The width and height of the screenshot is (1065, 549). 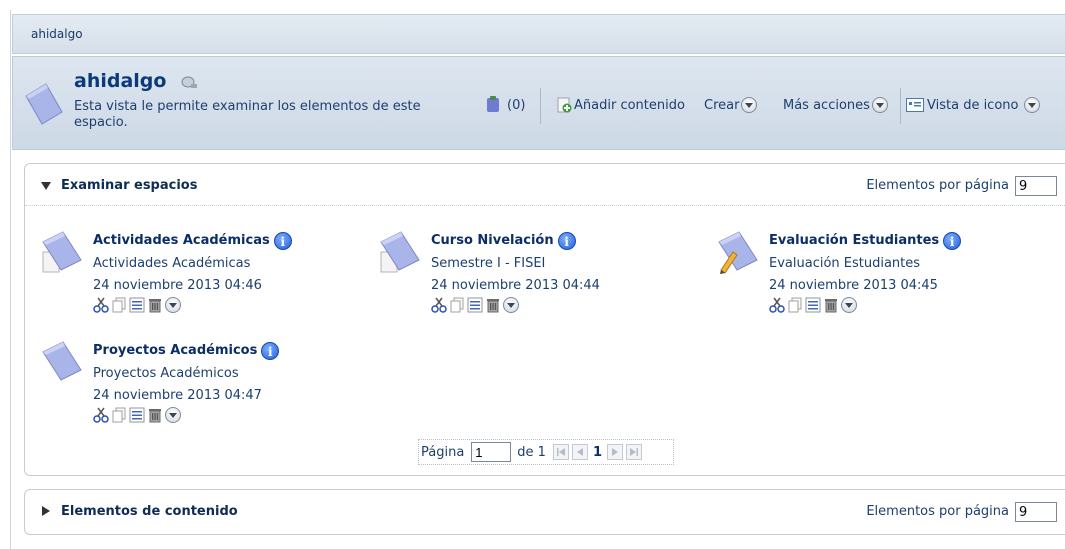 I want to click on space-description: Actividades Académicas, so click(x=172, y=263).